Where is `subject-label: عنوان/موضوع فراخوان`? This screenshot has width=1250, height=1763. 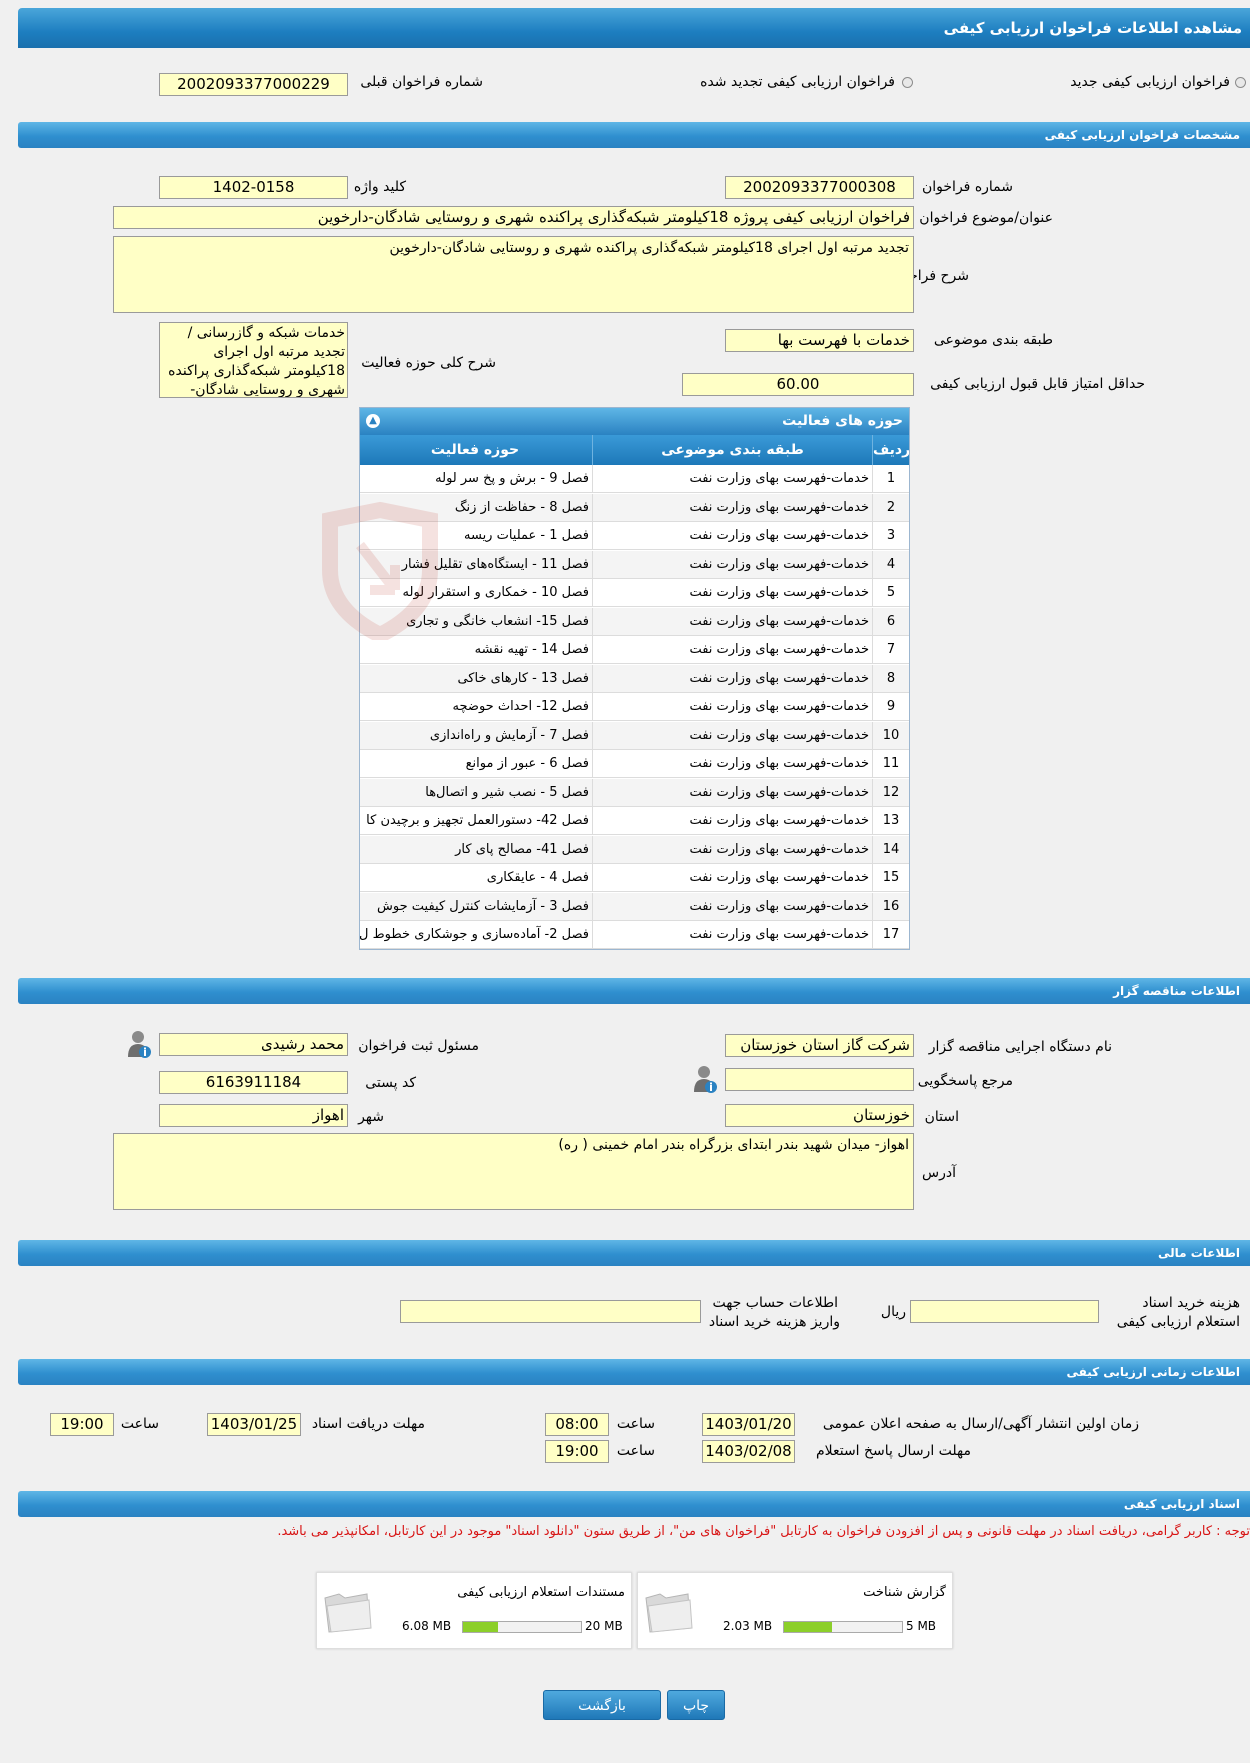 subject-label: عنوان/موضوع فراخوان is located at coordinates (986, 218).